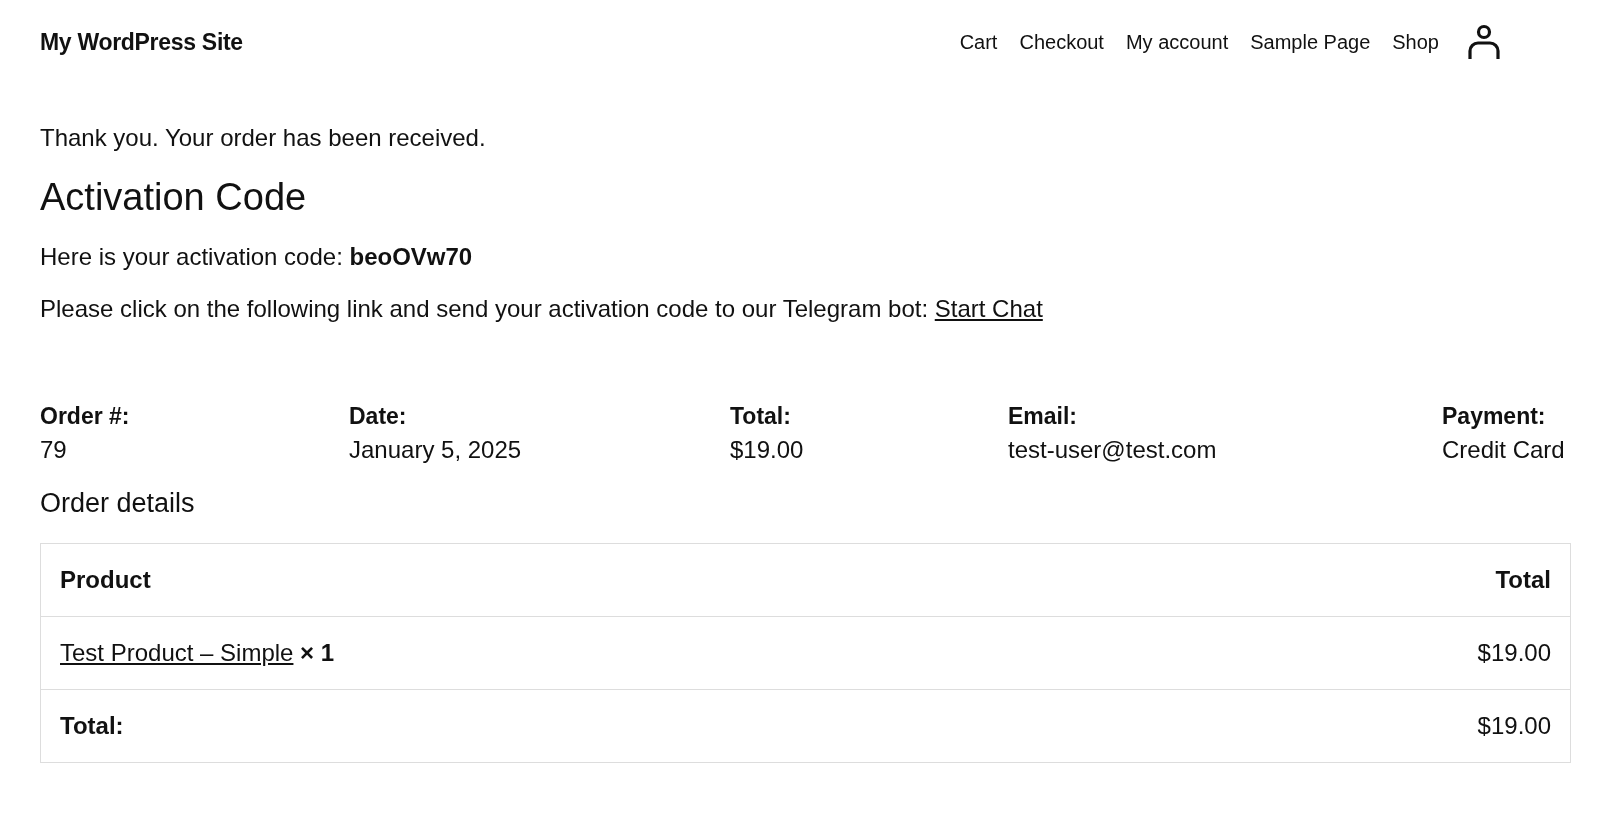  Describe the element at coordinates (1504, 450) in the screenshot. I see `overview-value: Credit Card` at that location.